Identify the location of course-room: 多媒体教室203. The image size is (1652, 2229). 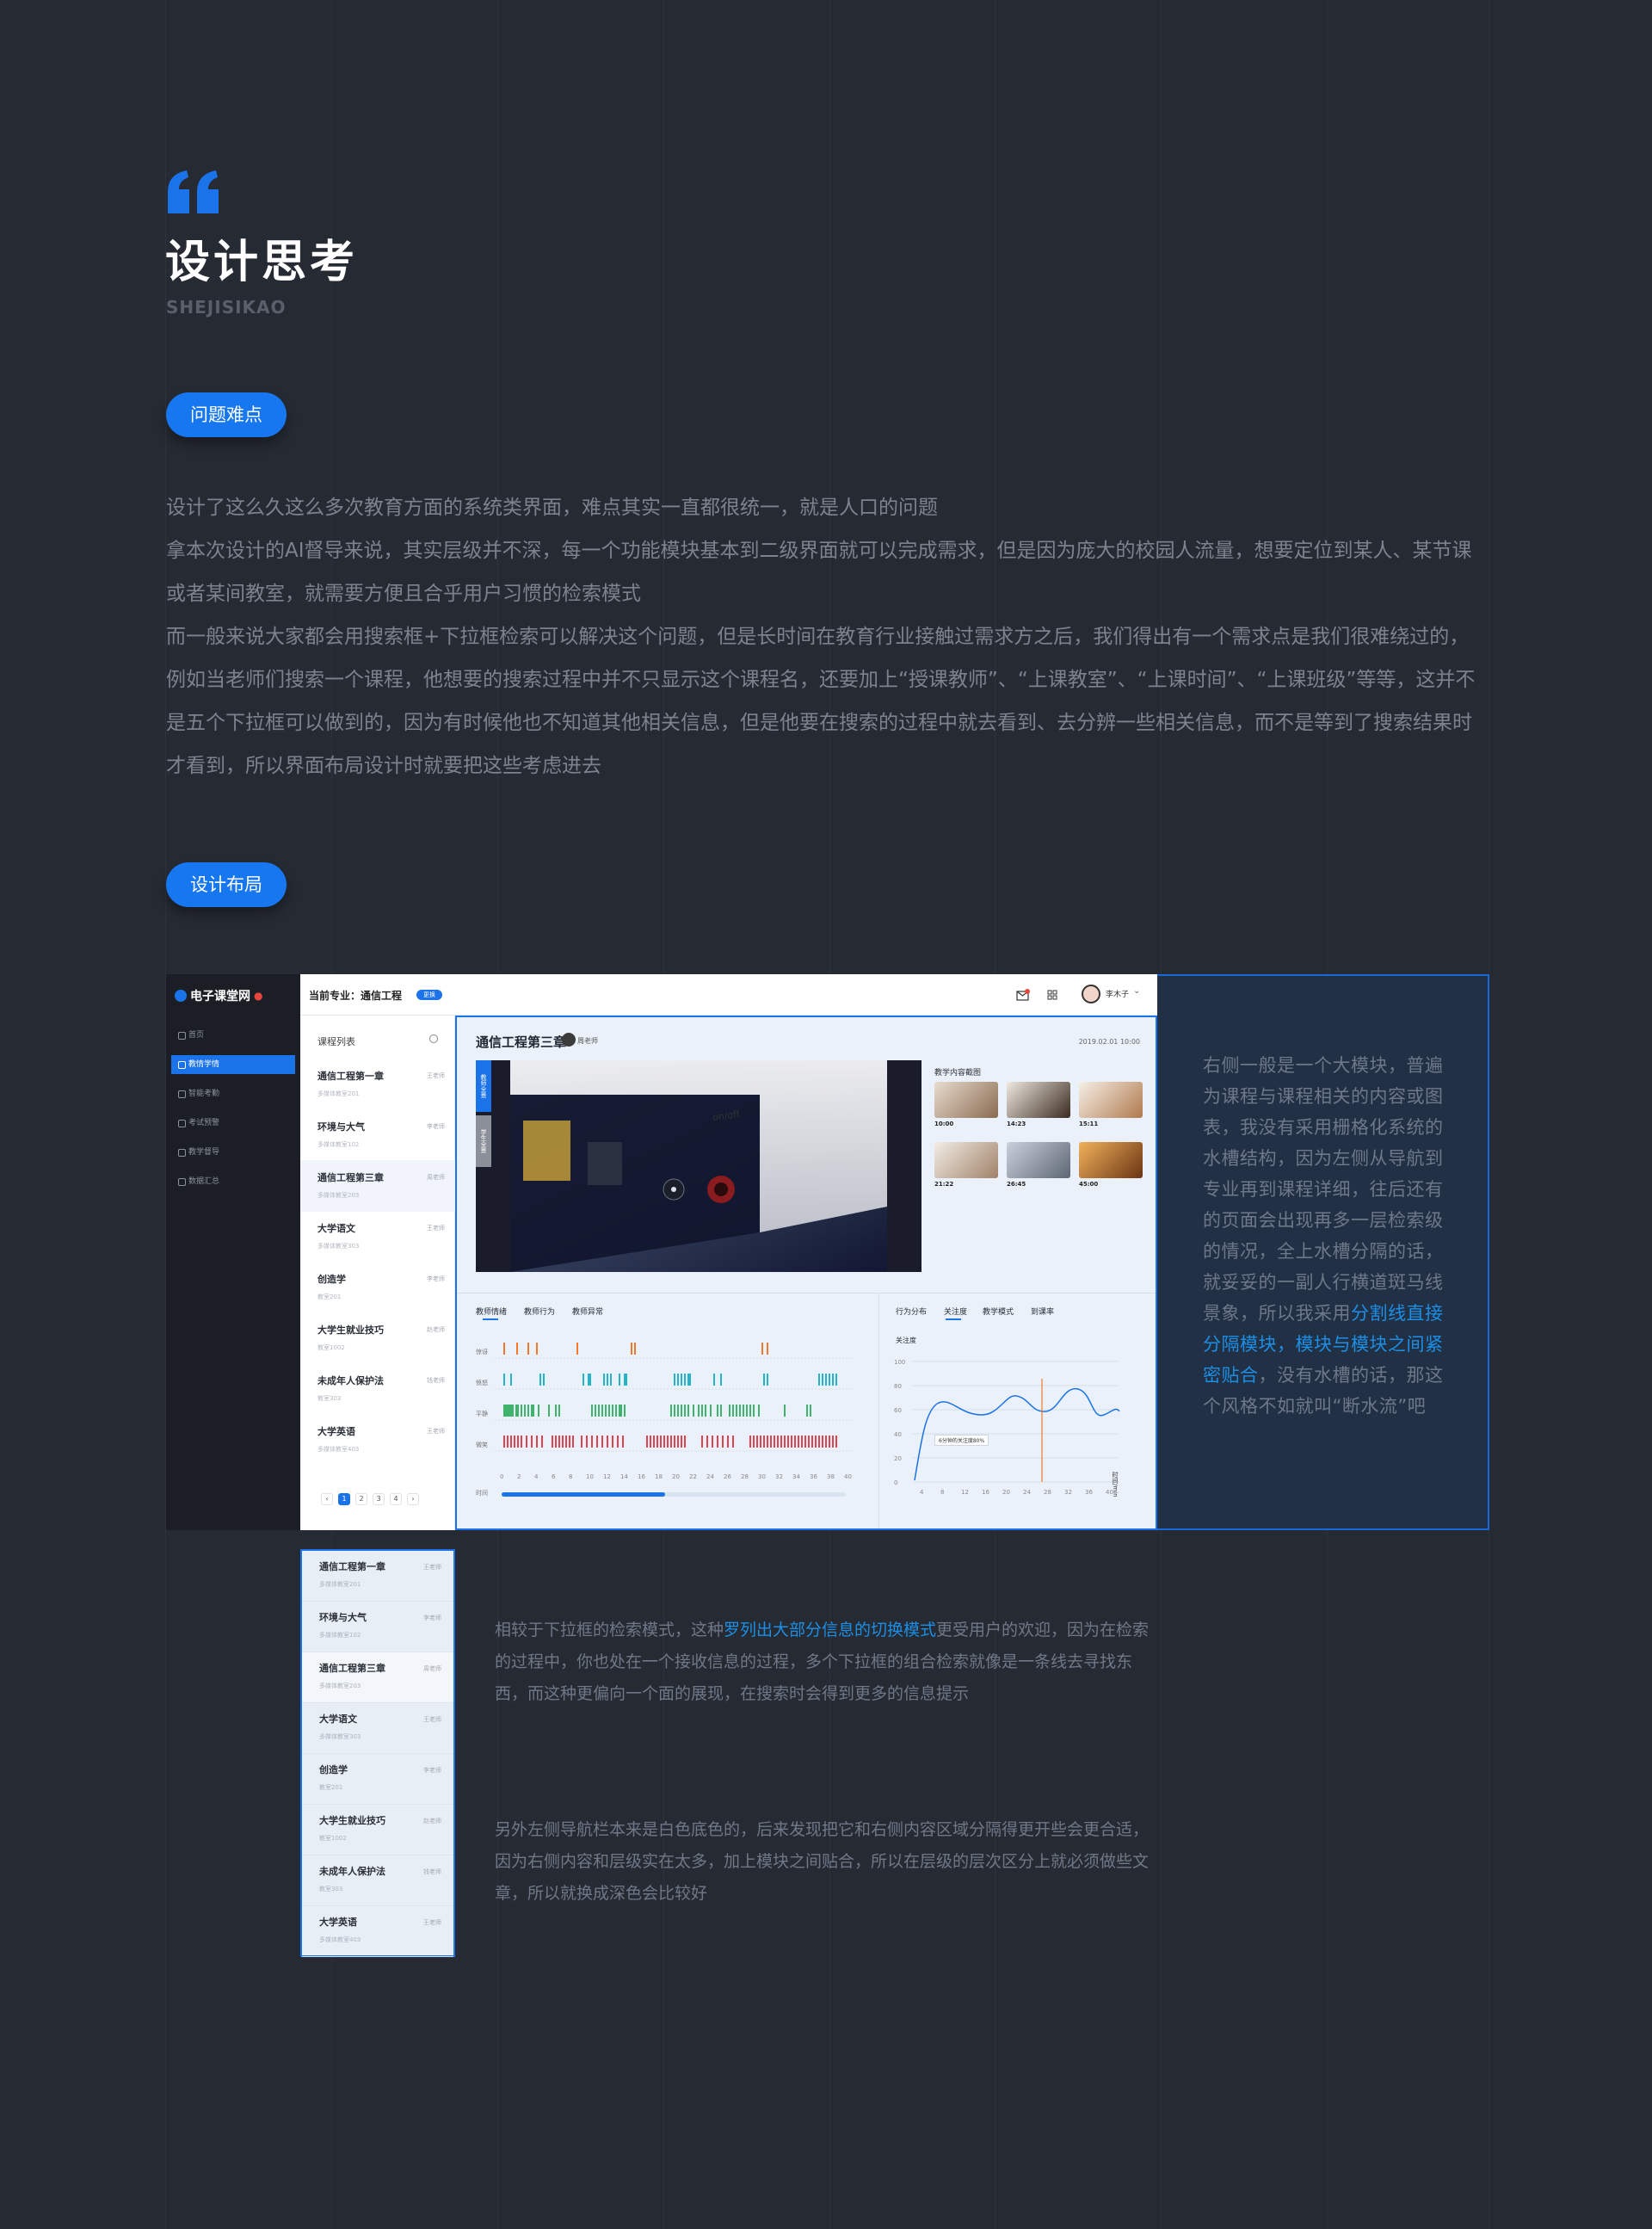
(340, 1686).